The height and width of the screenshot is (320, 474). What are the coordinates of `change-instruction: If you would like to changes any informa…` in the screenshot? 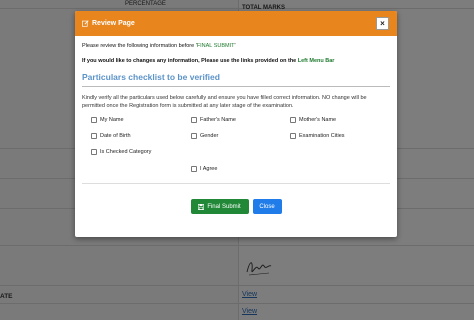 It's located at (236, 61).